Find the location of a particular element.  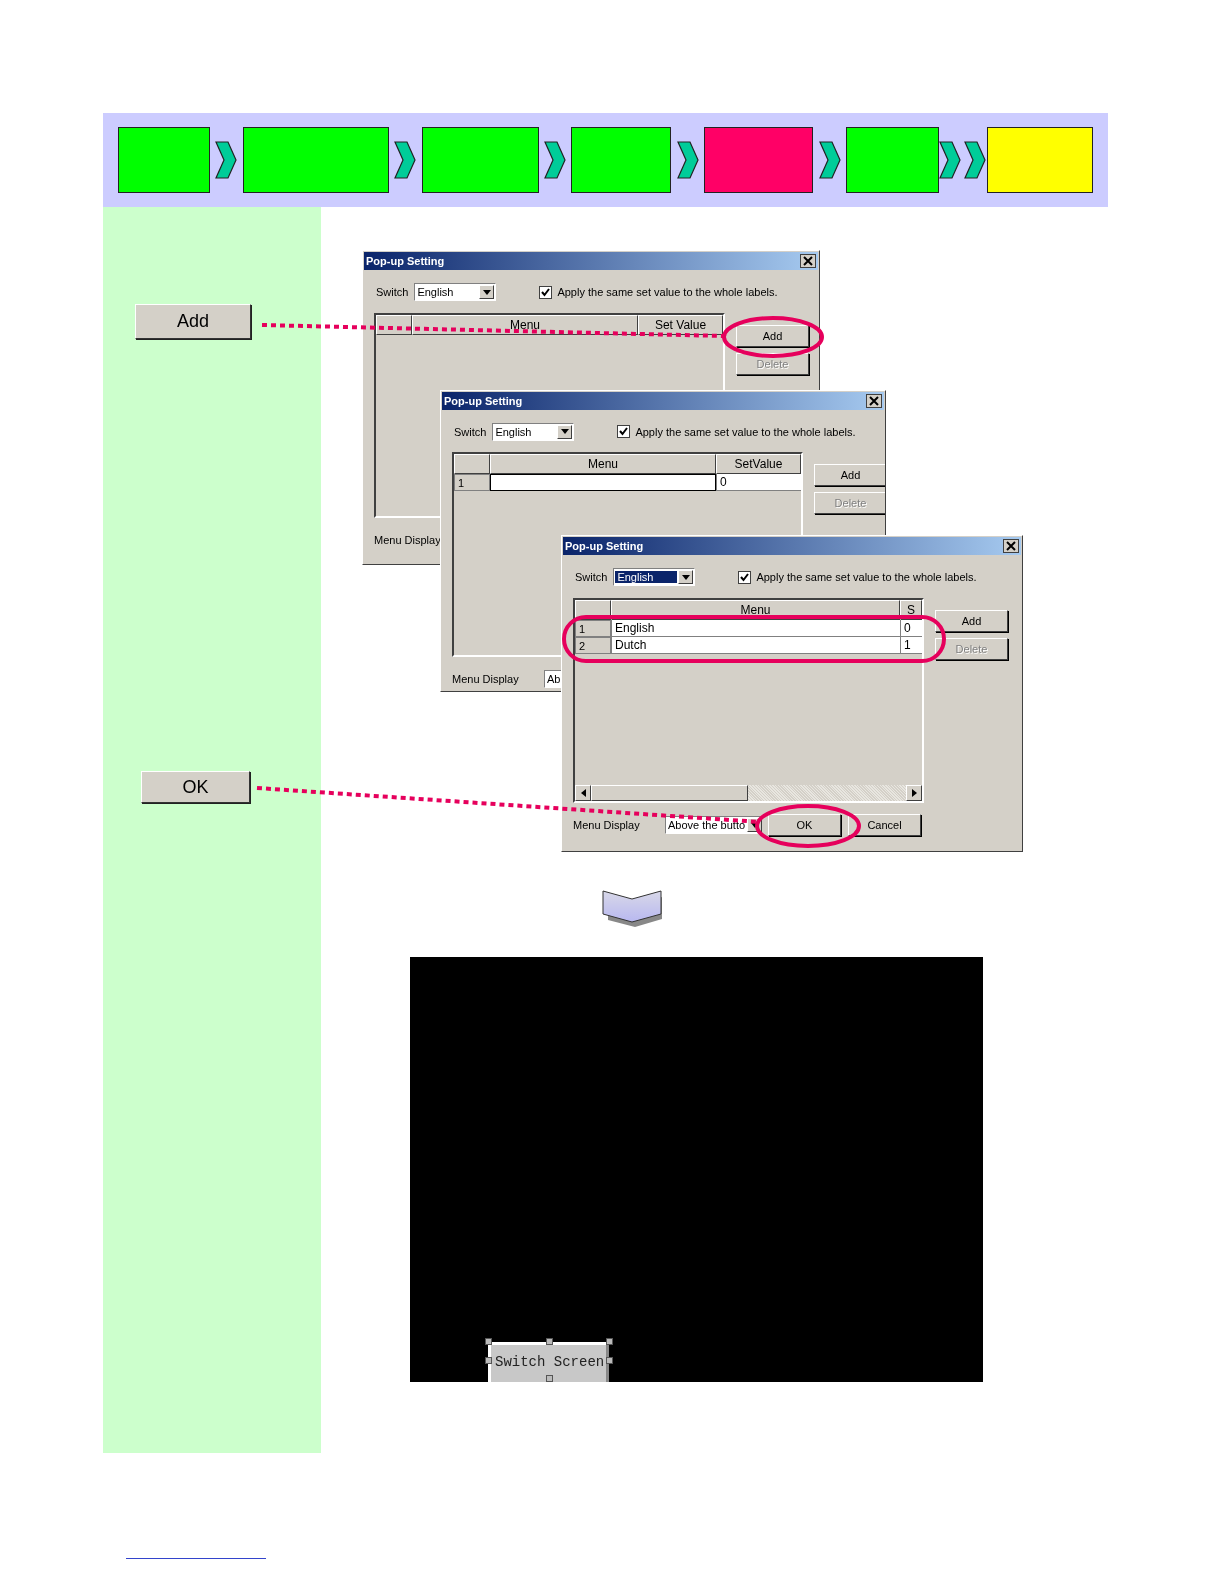

table-cell: English is located at coordinates (755, 628).